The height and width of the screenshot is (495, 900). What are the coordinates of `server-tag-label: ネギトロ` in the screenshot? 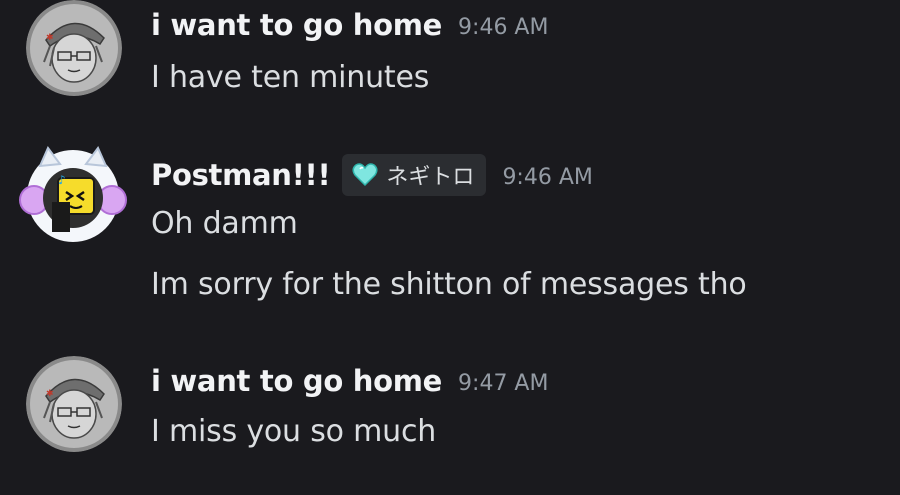 It's located at (430, 177).